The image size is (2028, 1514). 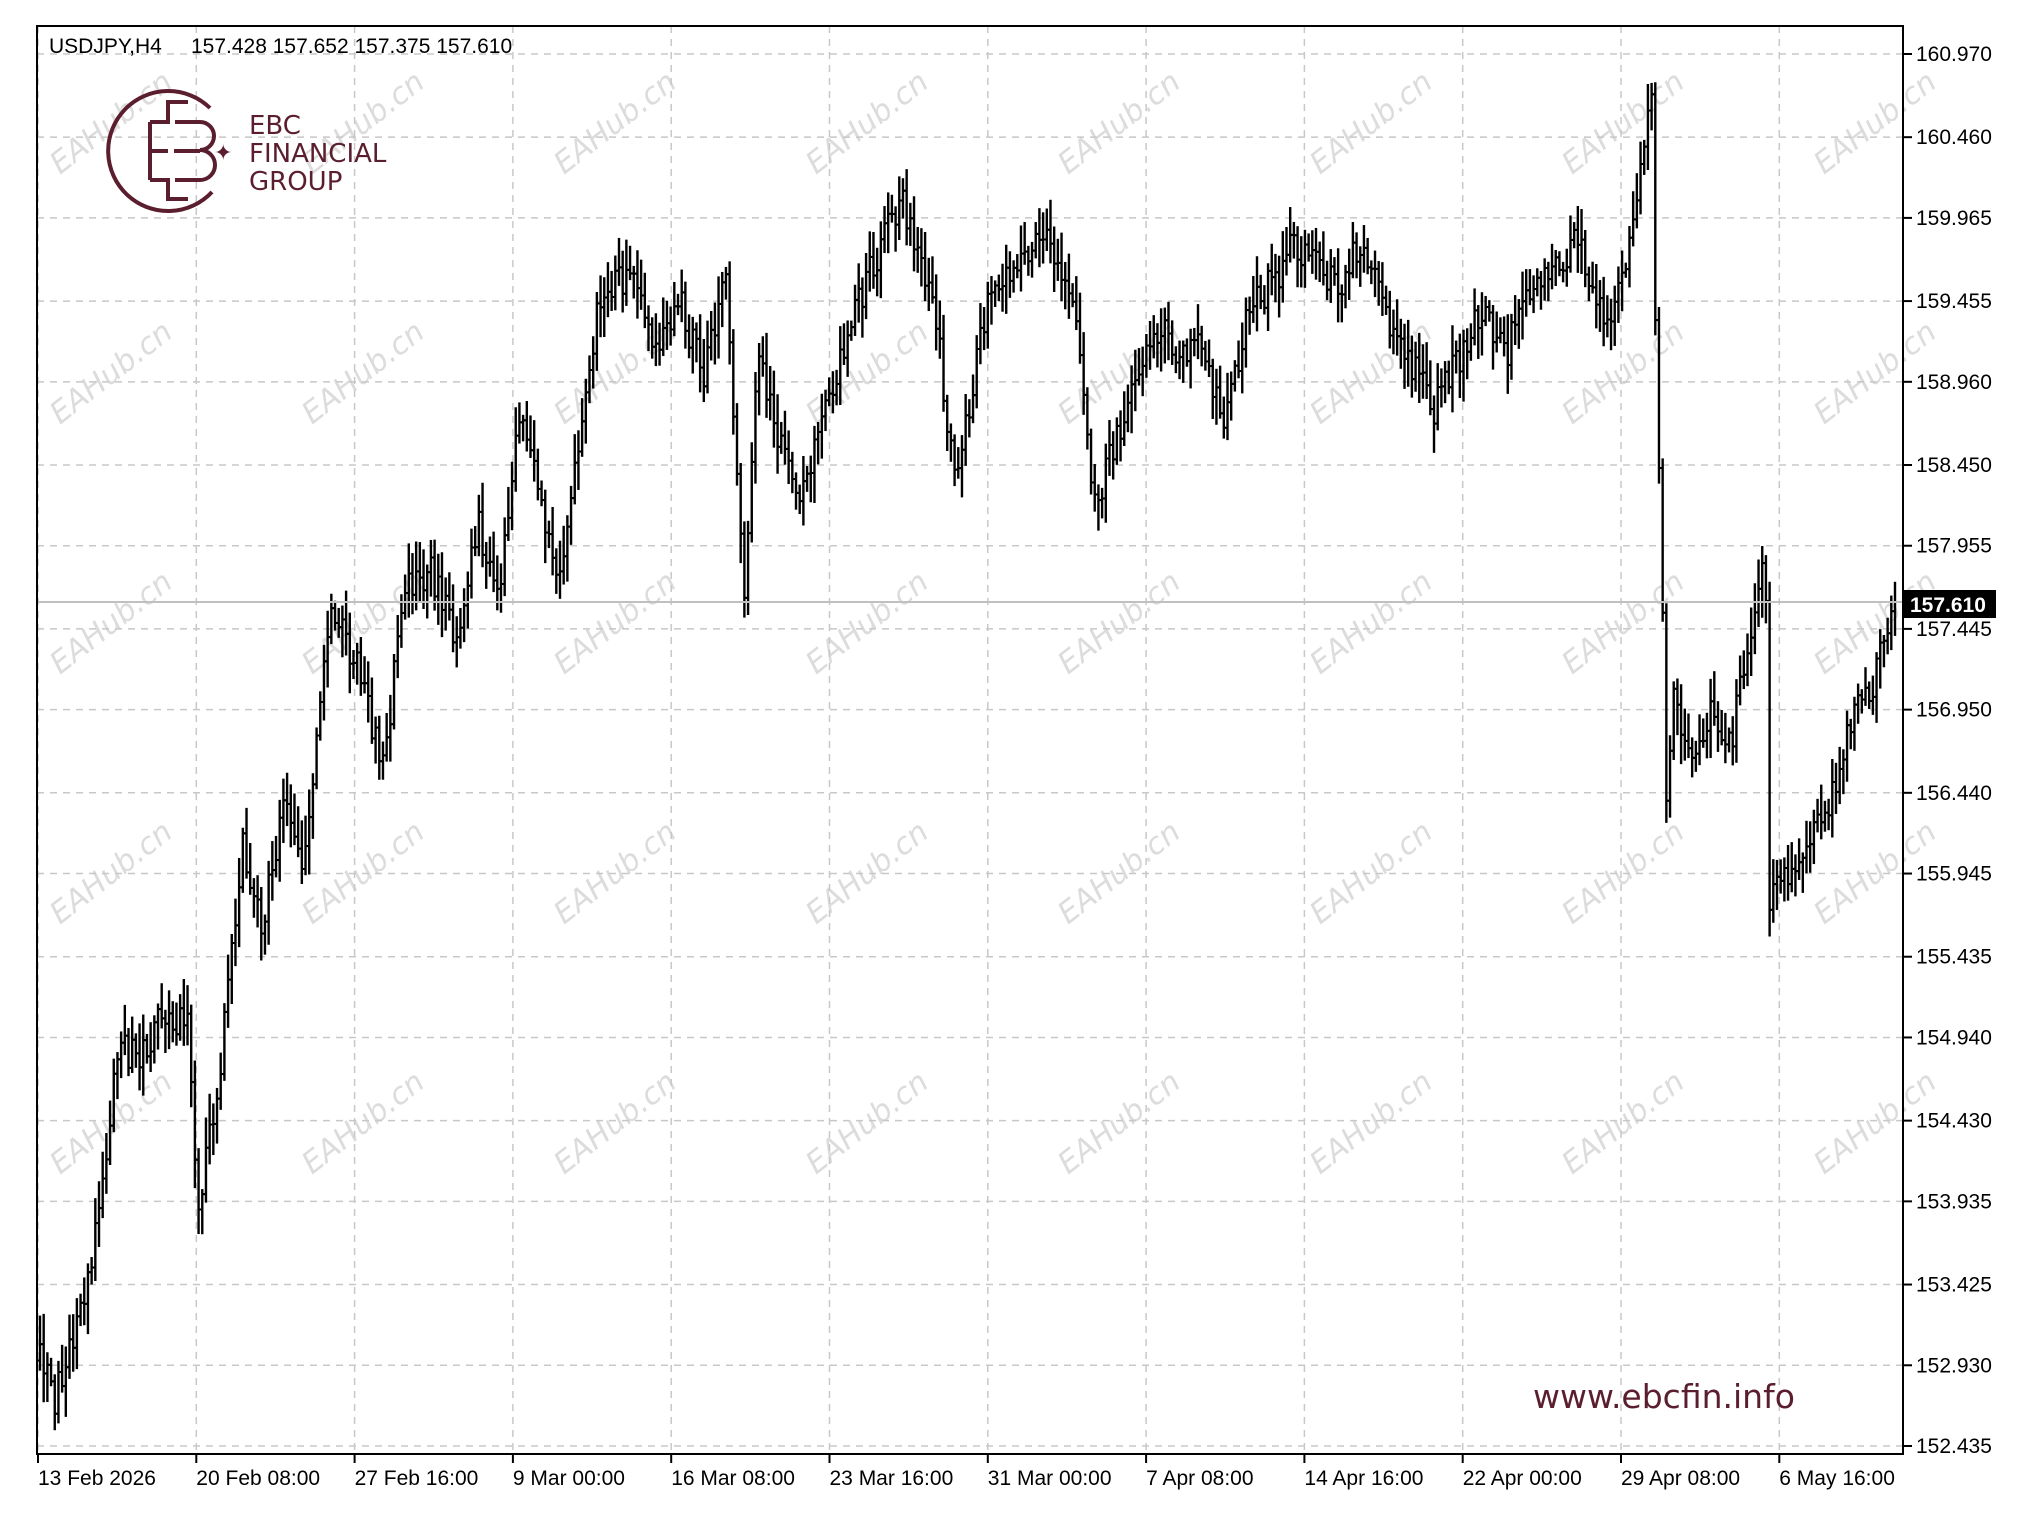 I want to click on x-tick-label: 29 Apr 08:00, so click(x=1680, y=1478).